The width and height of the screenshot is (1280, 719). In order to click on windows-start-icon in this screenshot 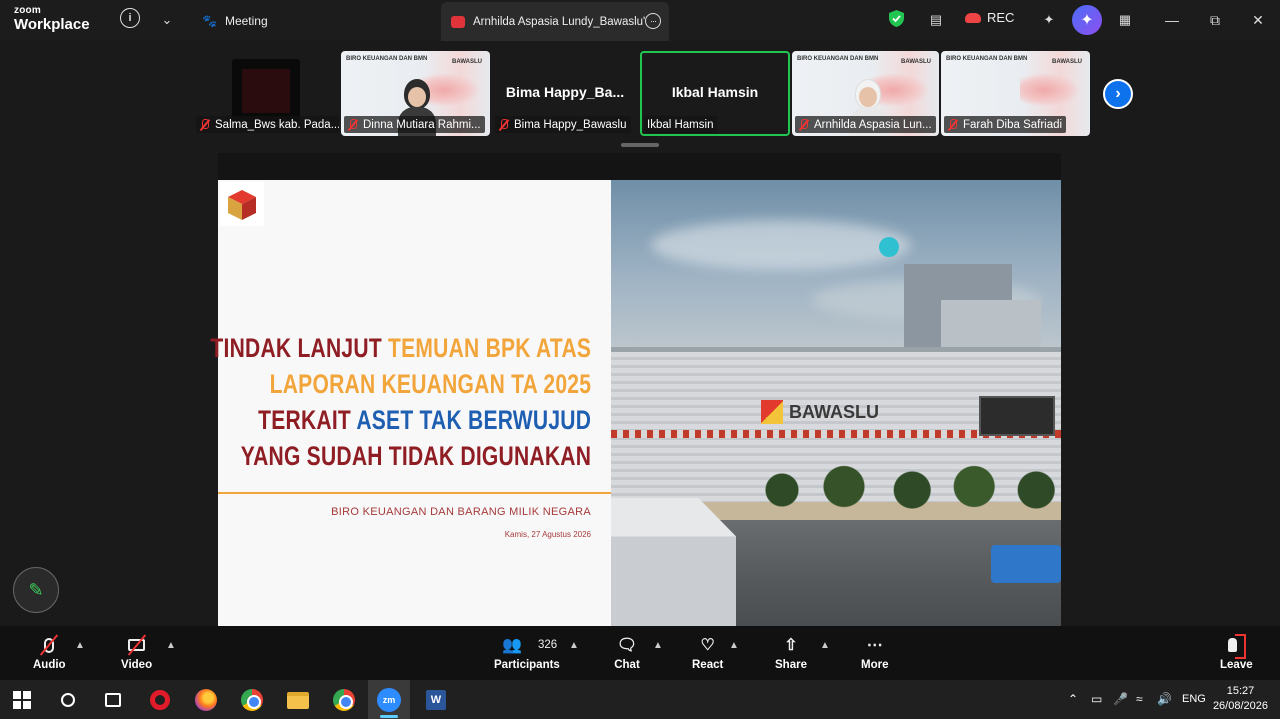, I will do `click(22, 700)`.